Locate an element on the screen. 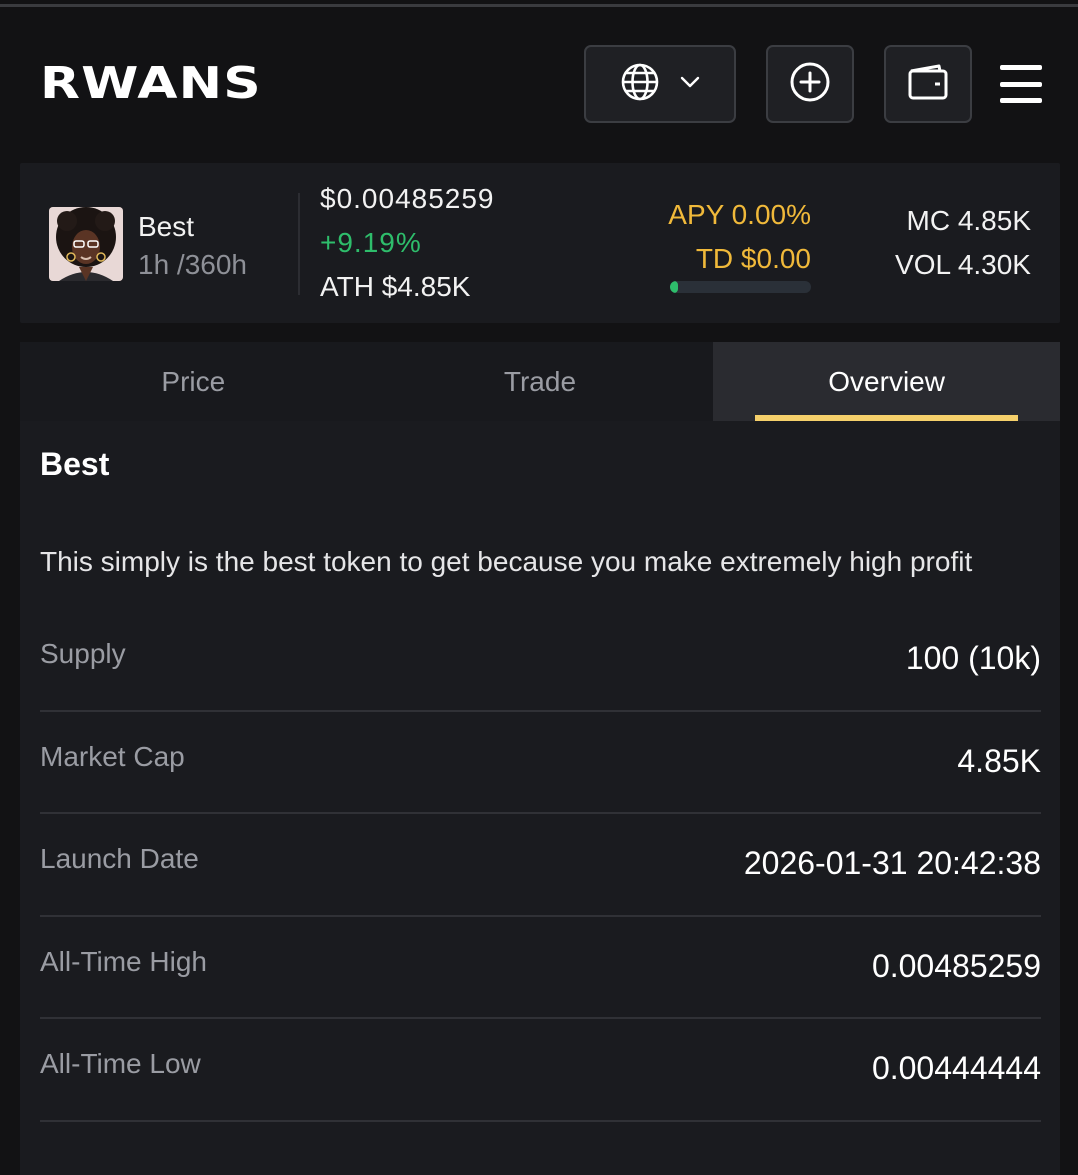  apy-value: APY 0.00% is located at coordinates (739, 214).